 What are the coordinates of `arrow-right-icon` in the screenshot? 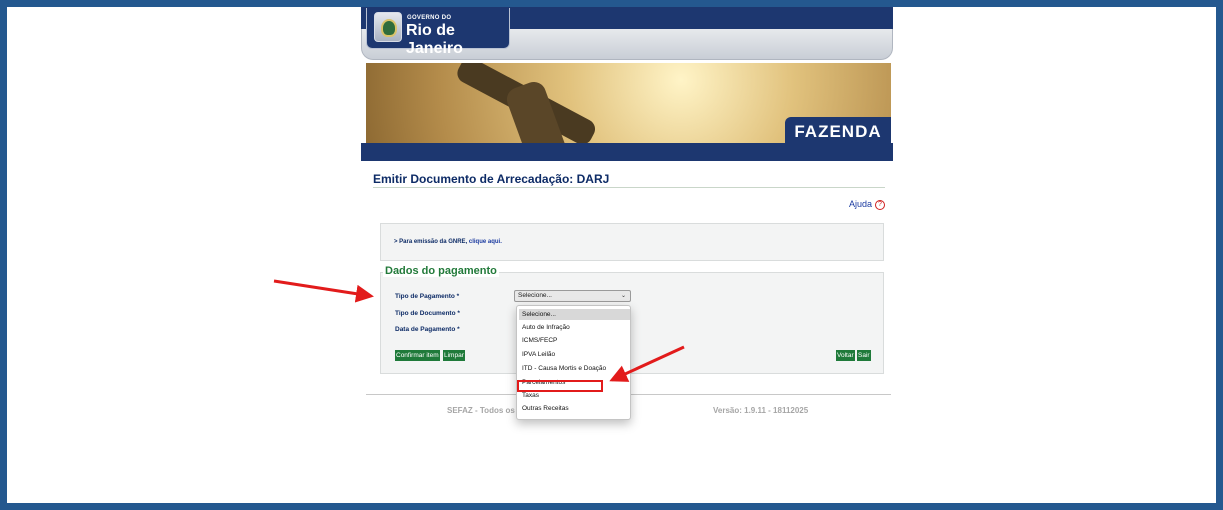 It's located at (647, 363).